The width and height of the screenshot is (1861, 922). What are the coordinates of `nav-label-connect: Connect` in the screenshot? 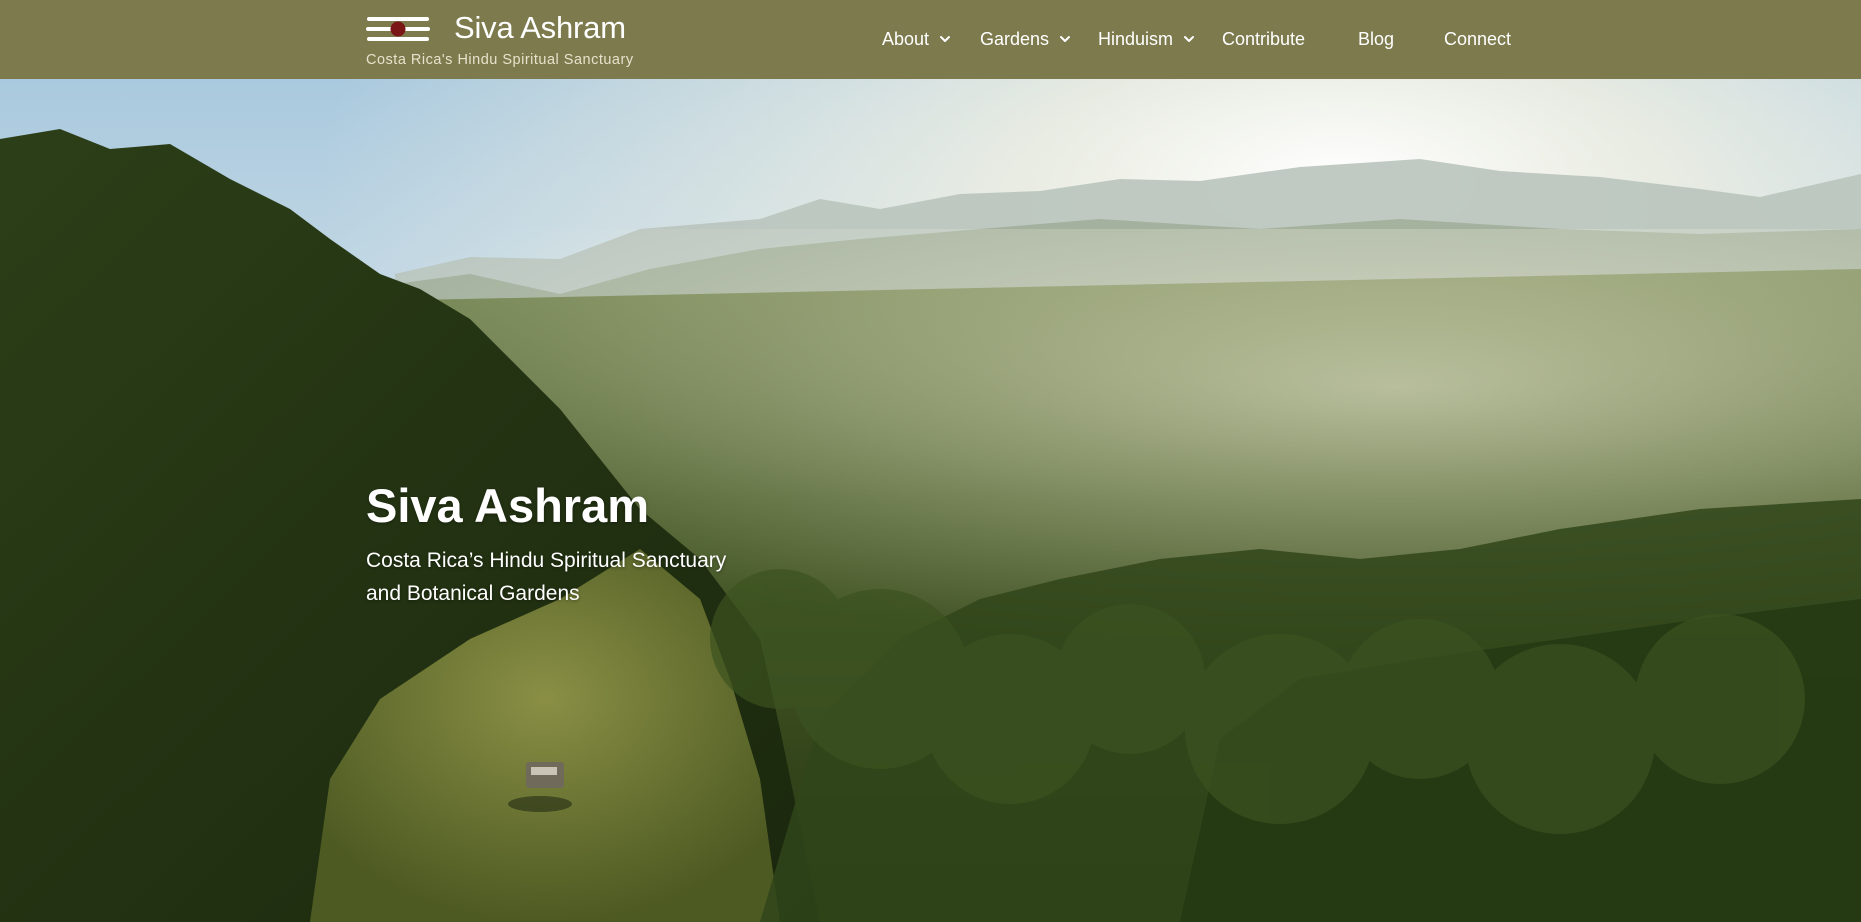 It's located at (1478, 39).